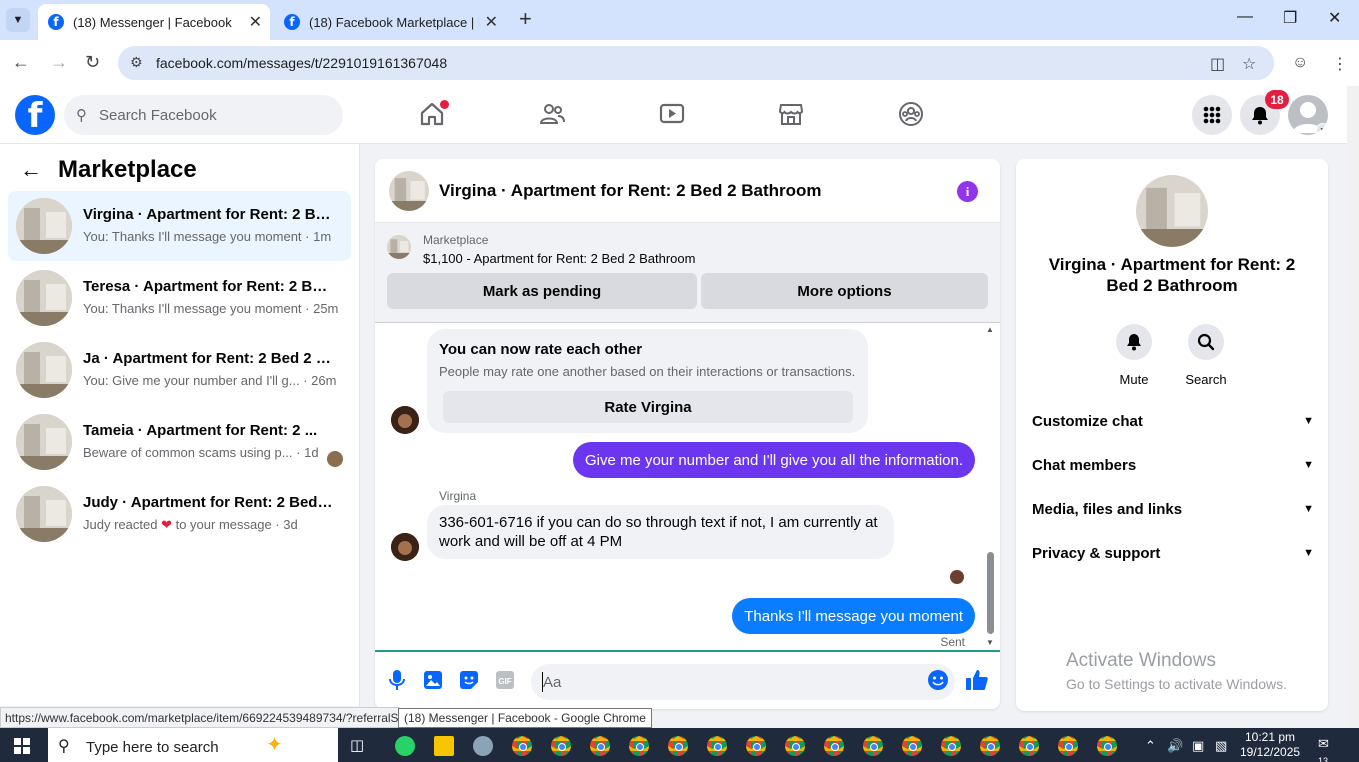  I want to click on volume-icon: 🔊, so click(1175, 746).